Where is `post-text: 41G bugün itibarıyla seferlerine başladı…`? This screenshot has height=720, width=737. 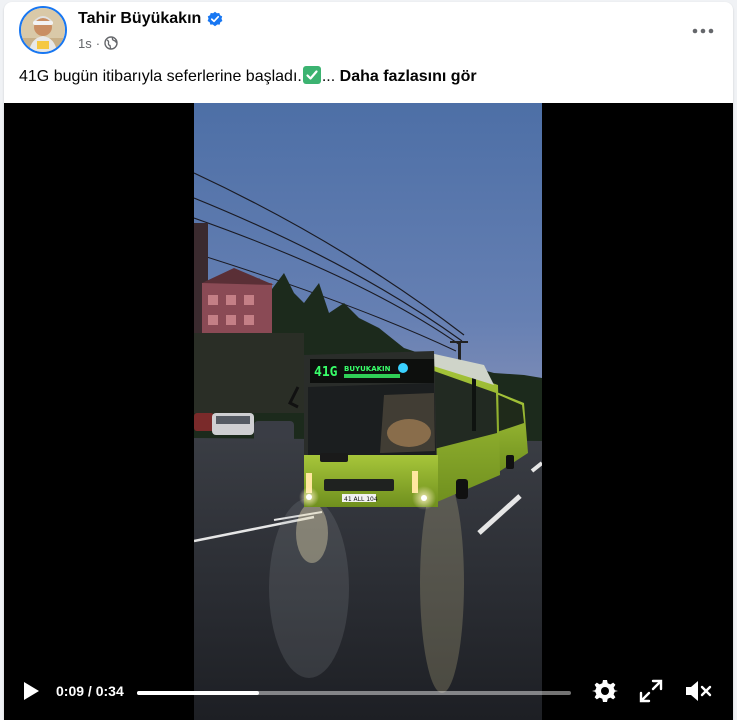
post-text: 41G bugün itibarıyla seferlerine başladı… is located at coordinates (368, 77).